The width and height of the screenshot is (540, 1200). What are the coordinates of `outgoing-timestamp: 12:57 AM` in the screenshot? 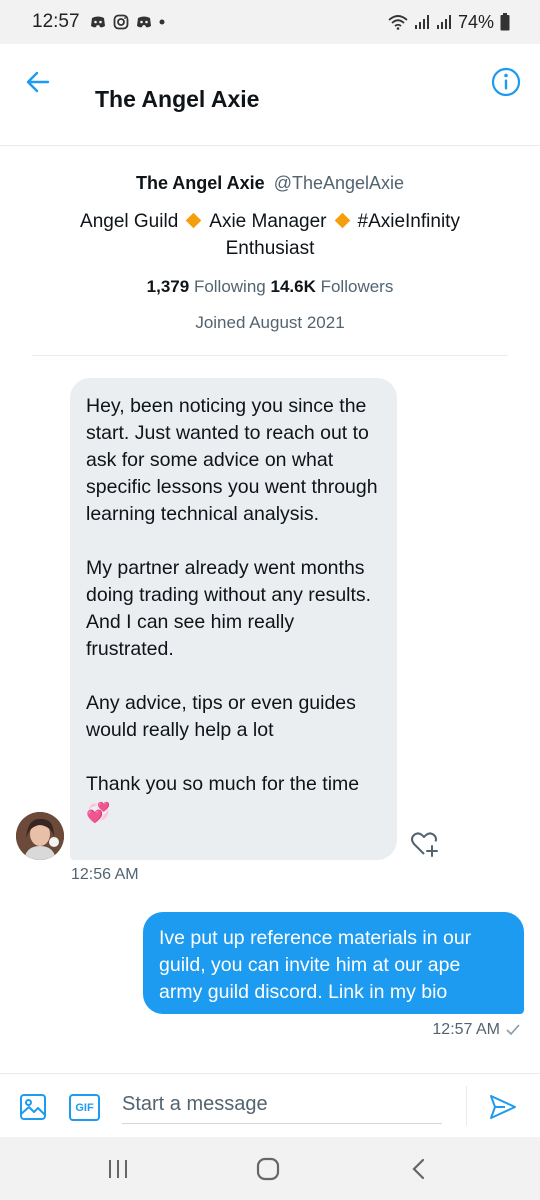 It's located at (476, 1030).